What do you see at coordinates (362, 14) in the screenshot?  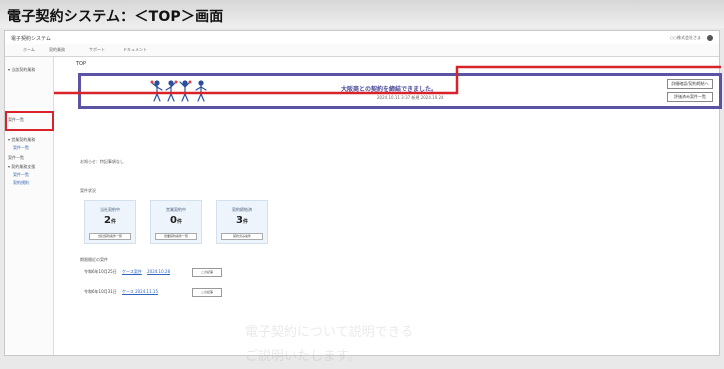 I see `document-heading-band: 電子契約システム：＜TOP＞画面` at bounding box center [362, 14].